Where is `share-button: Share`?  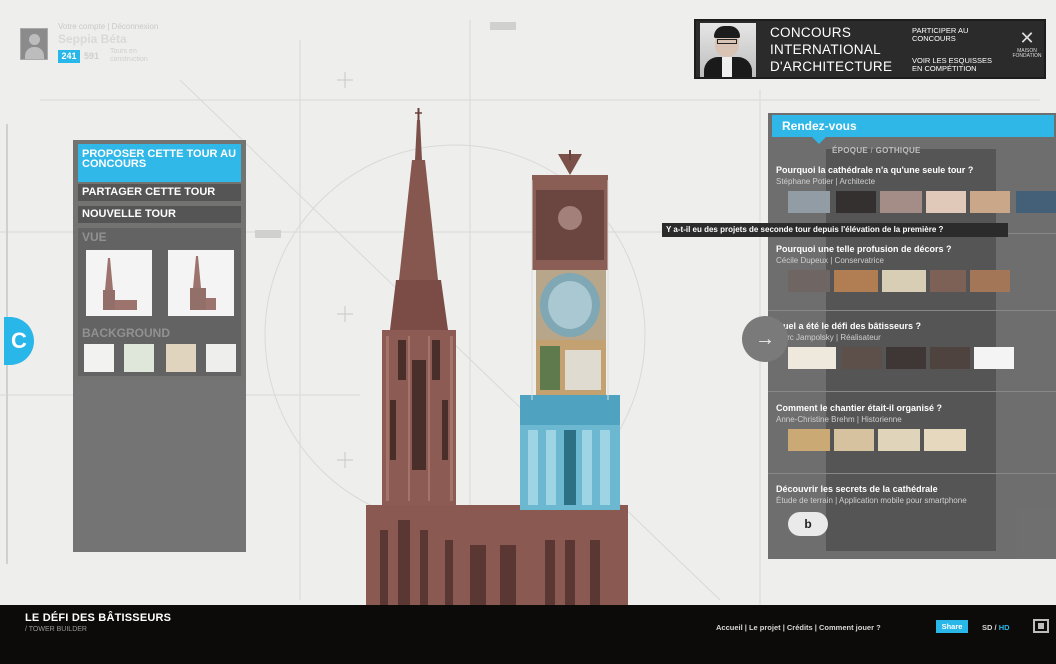 share-button: Share is located at coordinates (952, 626).